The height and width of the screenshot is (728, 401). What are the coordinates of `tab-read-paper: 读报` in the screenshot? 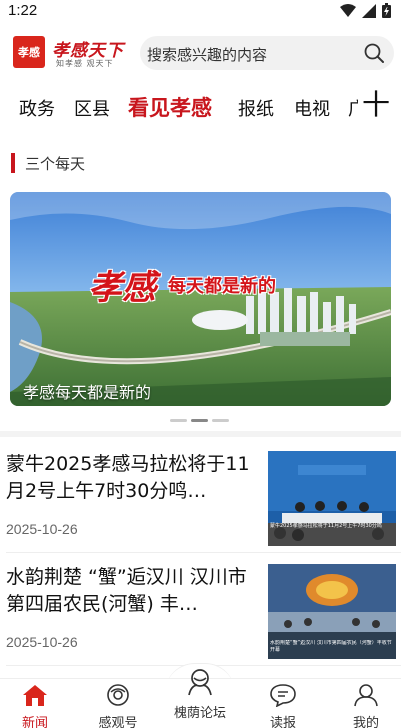 It's located at (283, 705).